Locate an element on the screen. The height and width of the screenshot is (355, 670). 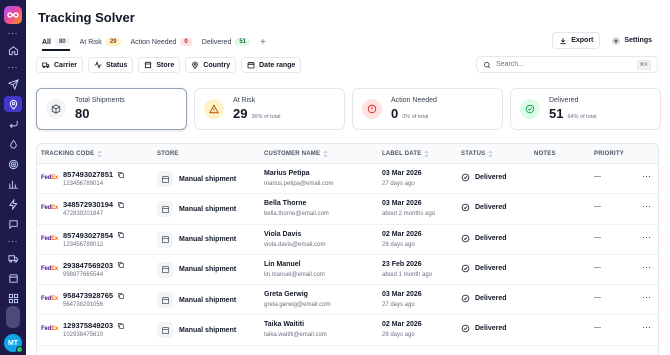
customer-email: taika.waititi@email.com is located at coordinates (295, 335).